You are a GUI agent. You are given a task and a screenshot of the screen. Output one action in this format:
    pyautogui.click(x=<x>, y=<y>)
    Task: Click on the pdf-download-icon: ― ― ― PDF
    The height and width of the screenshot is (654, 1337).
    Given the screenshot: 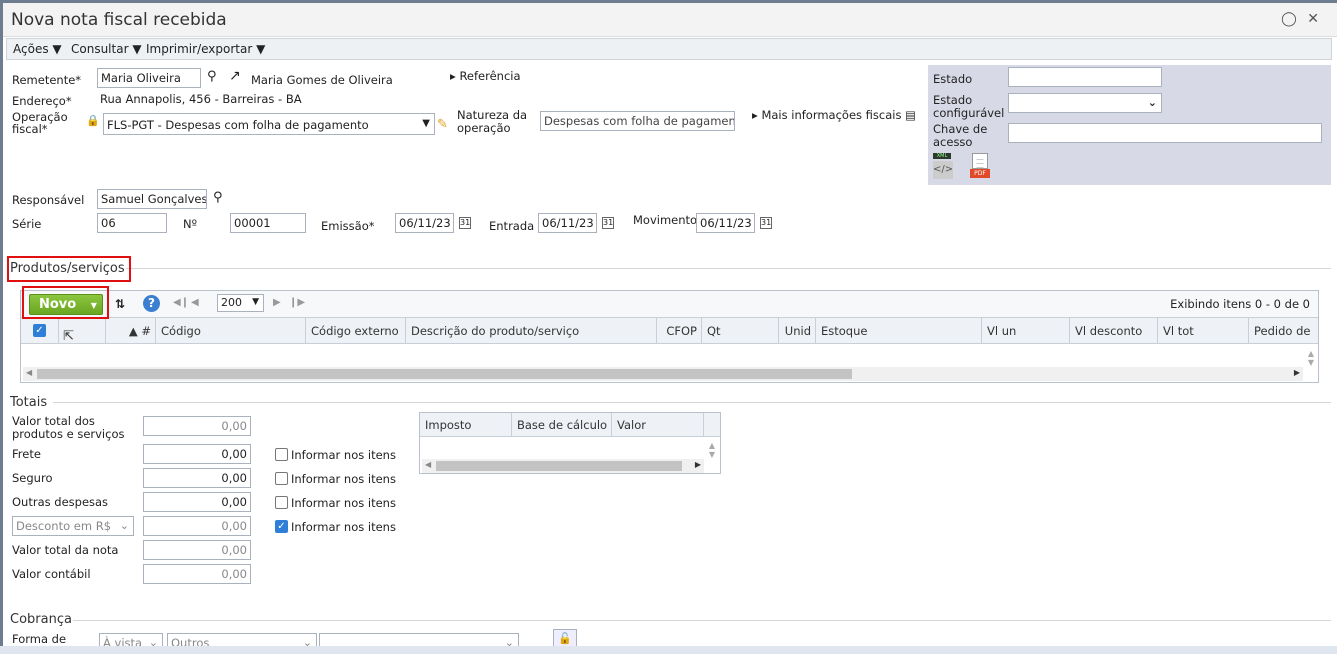 What is the action you would take?
    pyautogui.click(x=983, y=168)
    